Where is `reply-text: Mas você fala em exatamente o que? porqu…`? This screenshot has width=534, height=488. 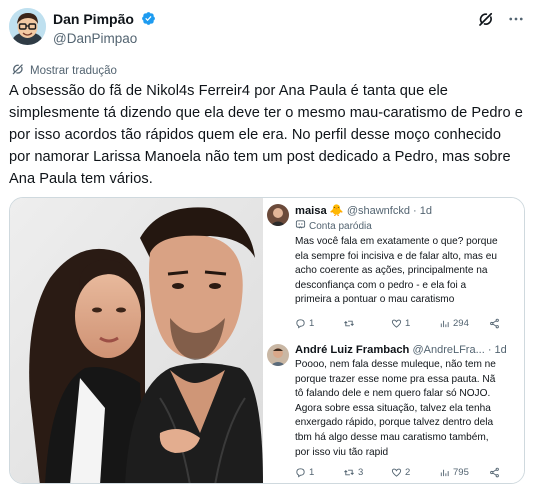 reply-text: Mas você fala em exatamente o que? porqu… is located at coordinates (409, 271).